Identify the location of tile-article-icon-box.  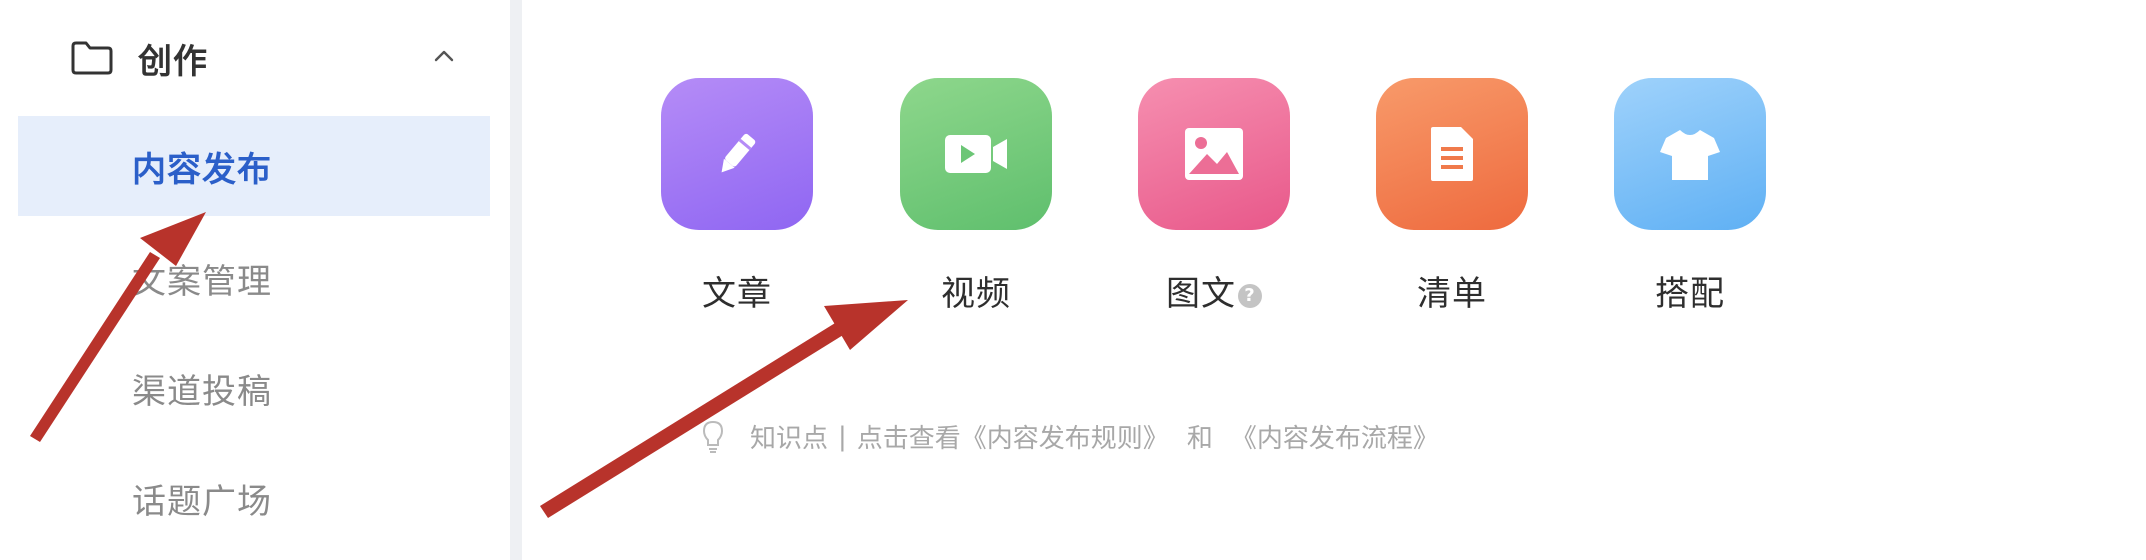
(737, 154).